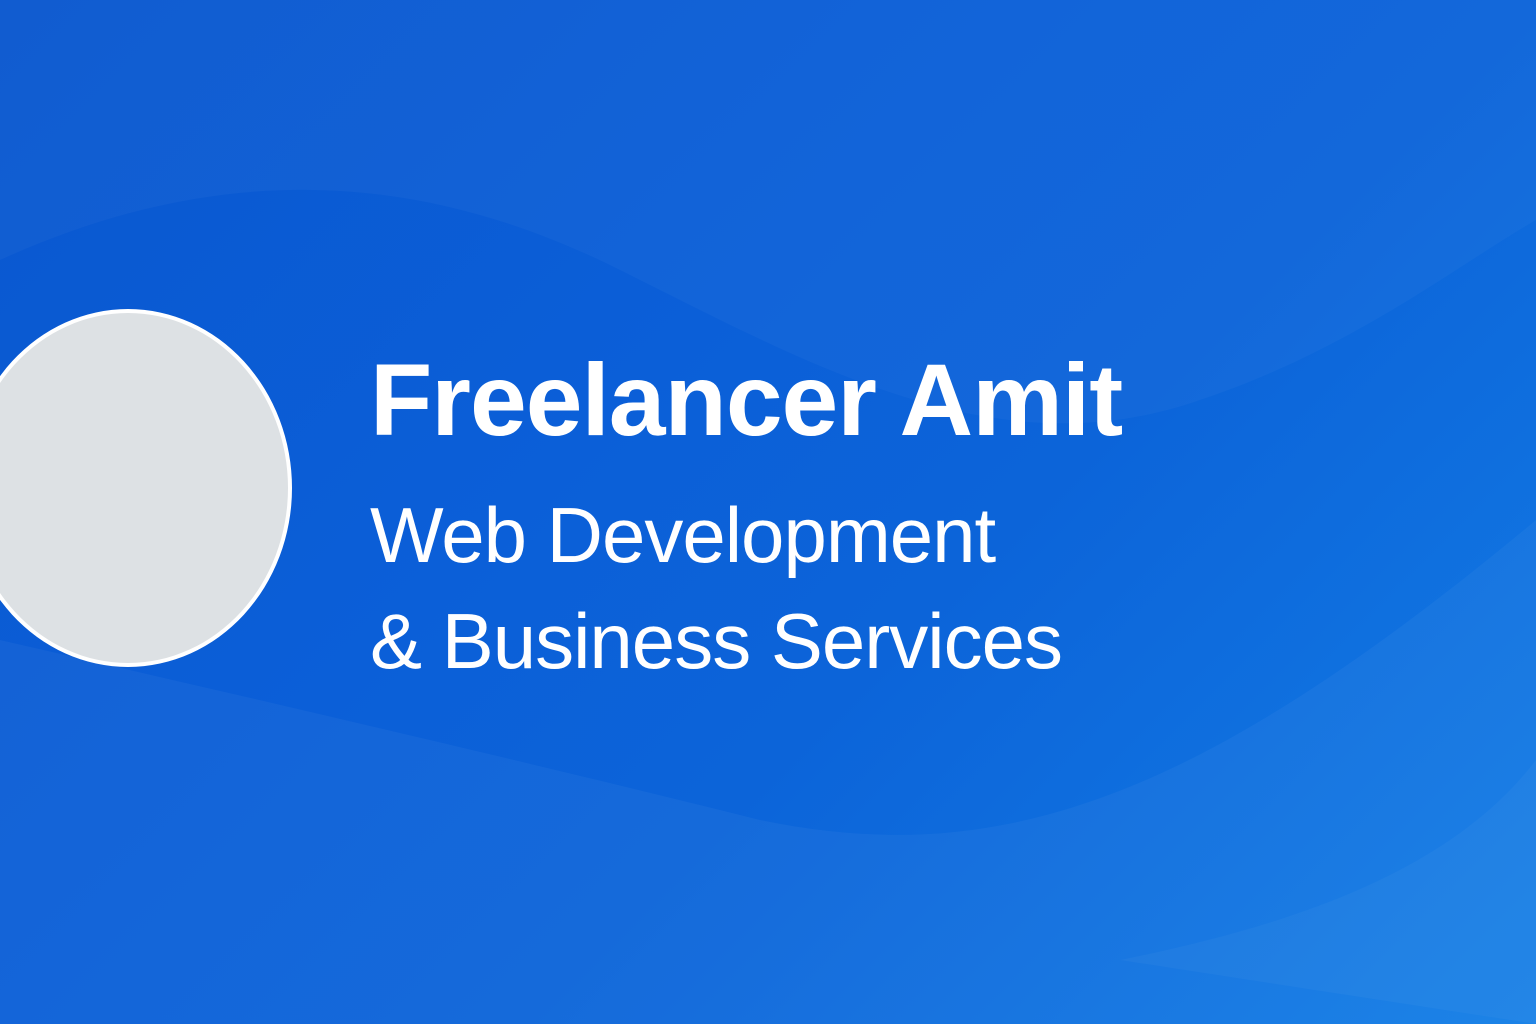 Image resolution: width=1536 pixels, height=1024 pixels. Describe the element at coordinates (746, 400) in the screenshot. I see `page-title: Freelancer Amit` at that location.